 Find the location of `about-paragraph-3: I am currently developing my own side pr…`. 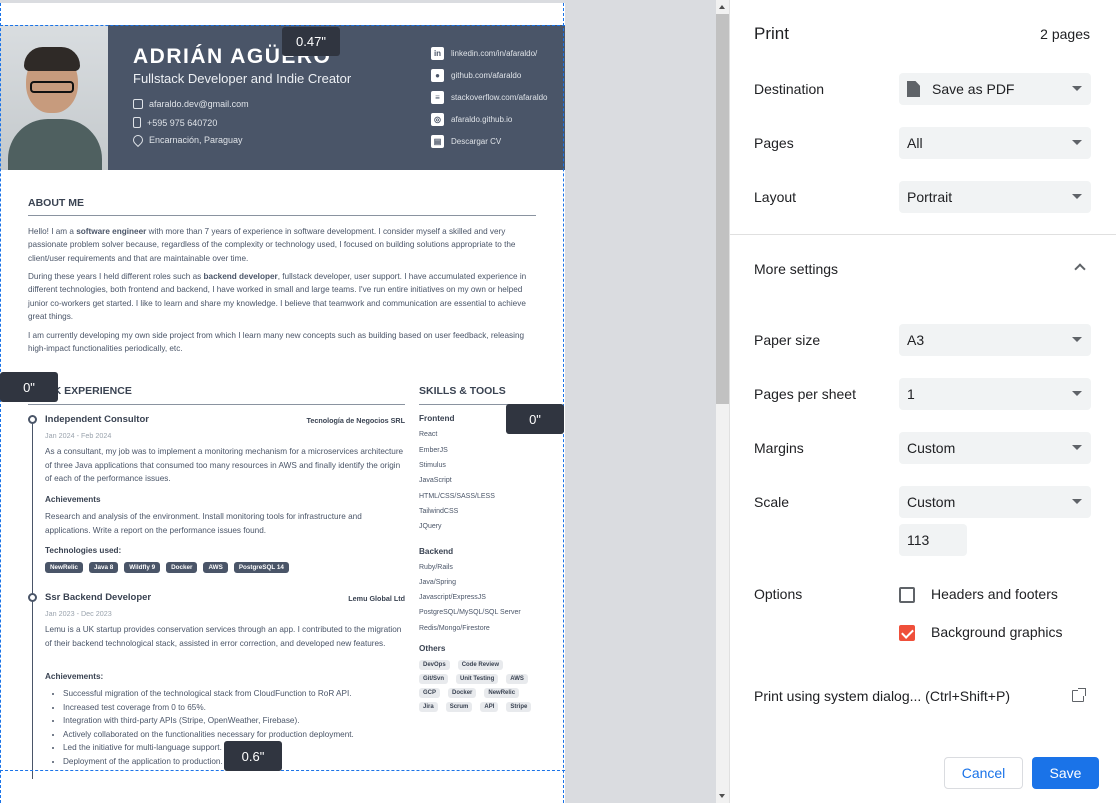

about-paragraph-3: I am currently developing my own side pr… is located at coordinates (276, 342).